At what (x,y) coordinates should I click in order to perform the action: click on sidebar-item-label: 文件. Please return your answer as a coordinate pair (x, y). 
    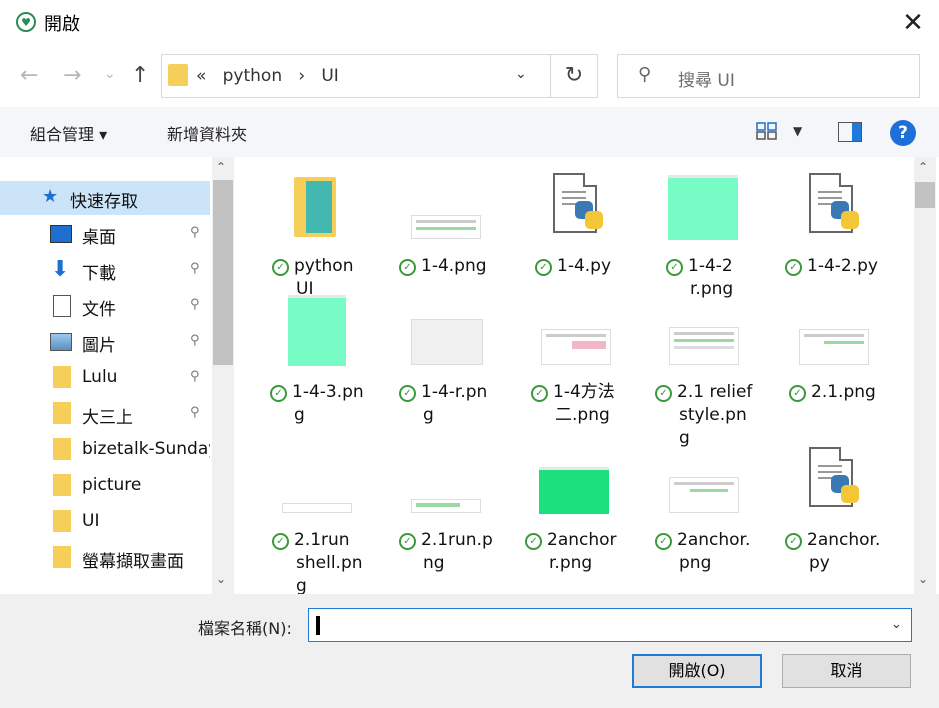
    Looking at the image, I should click on (99, 310).